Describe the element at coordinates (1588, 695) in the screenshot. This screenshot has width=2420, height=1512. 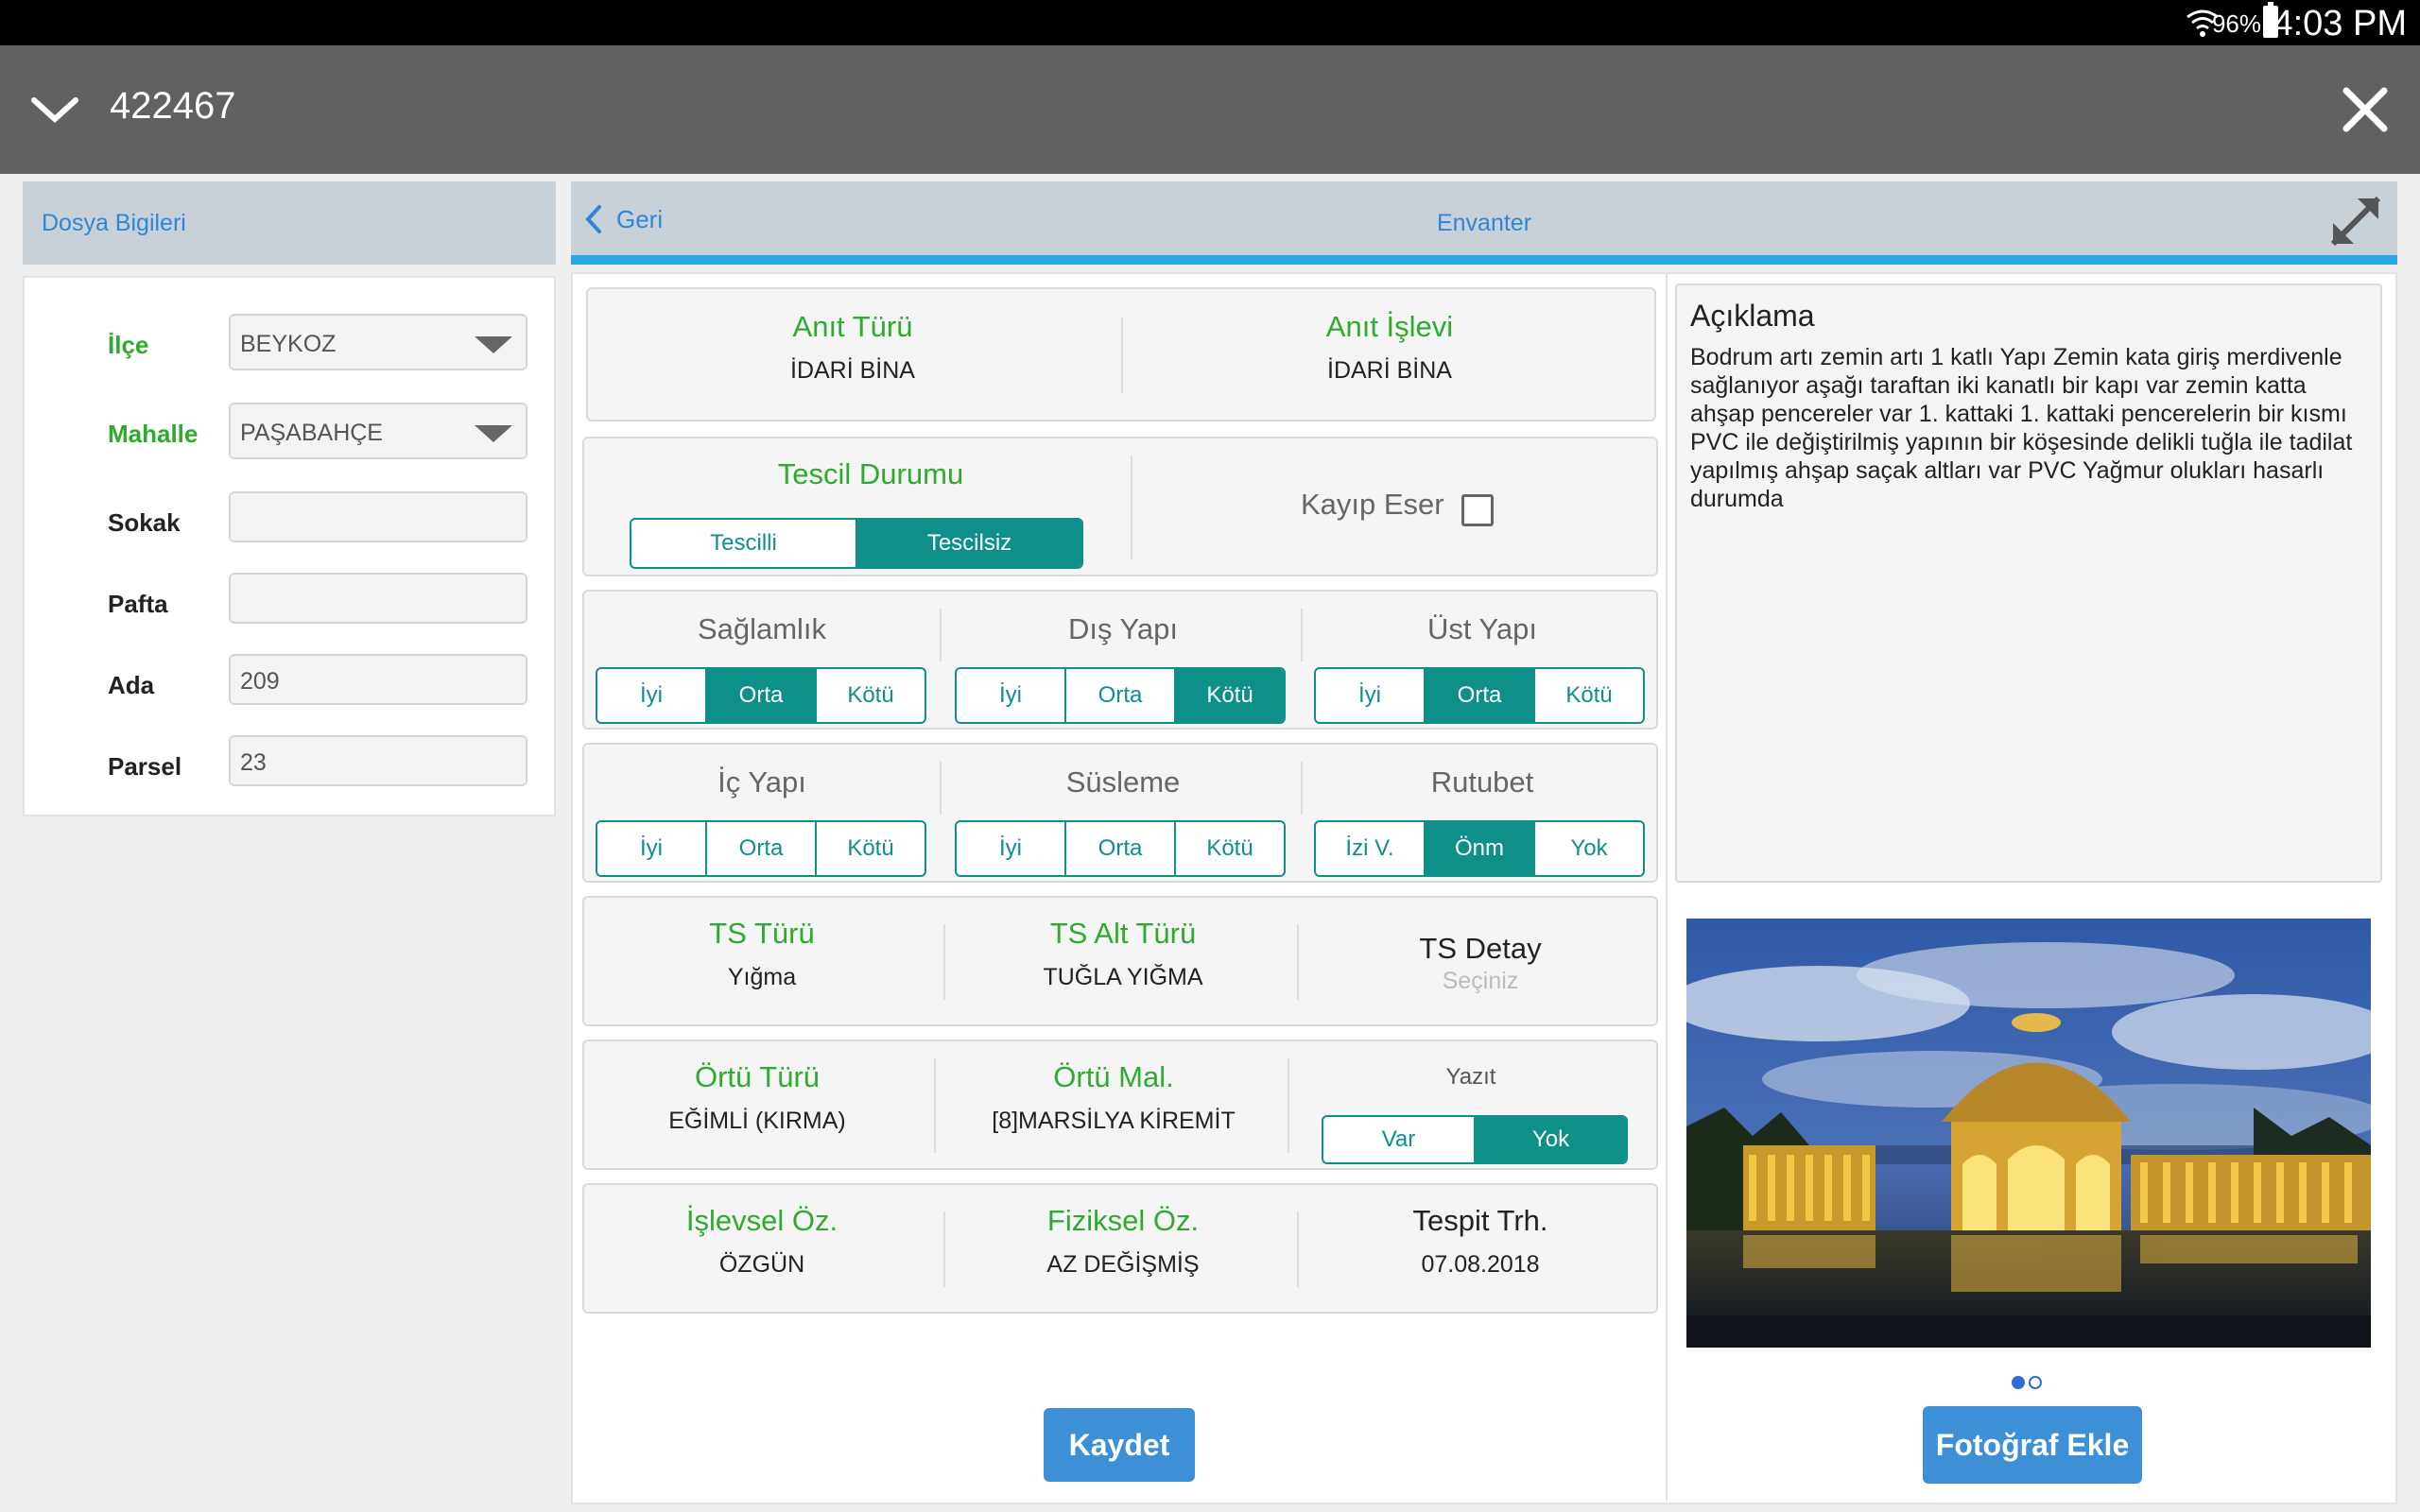
I see `superstructure-option-bad: Kötü` at that location.